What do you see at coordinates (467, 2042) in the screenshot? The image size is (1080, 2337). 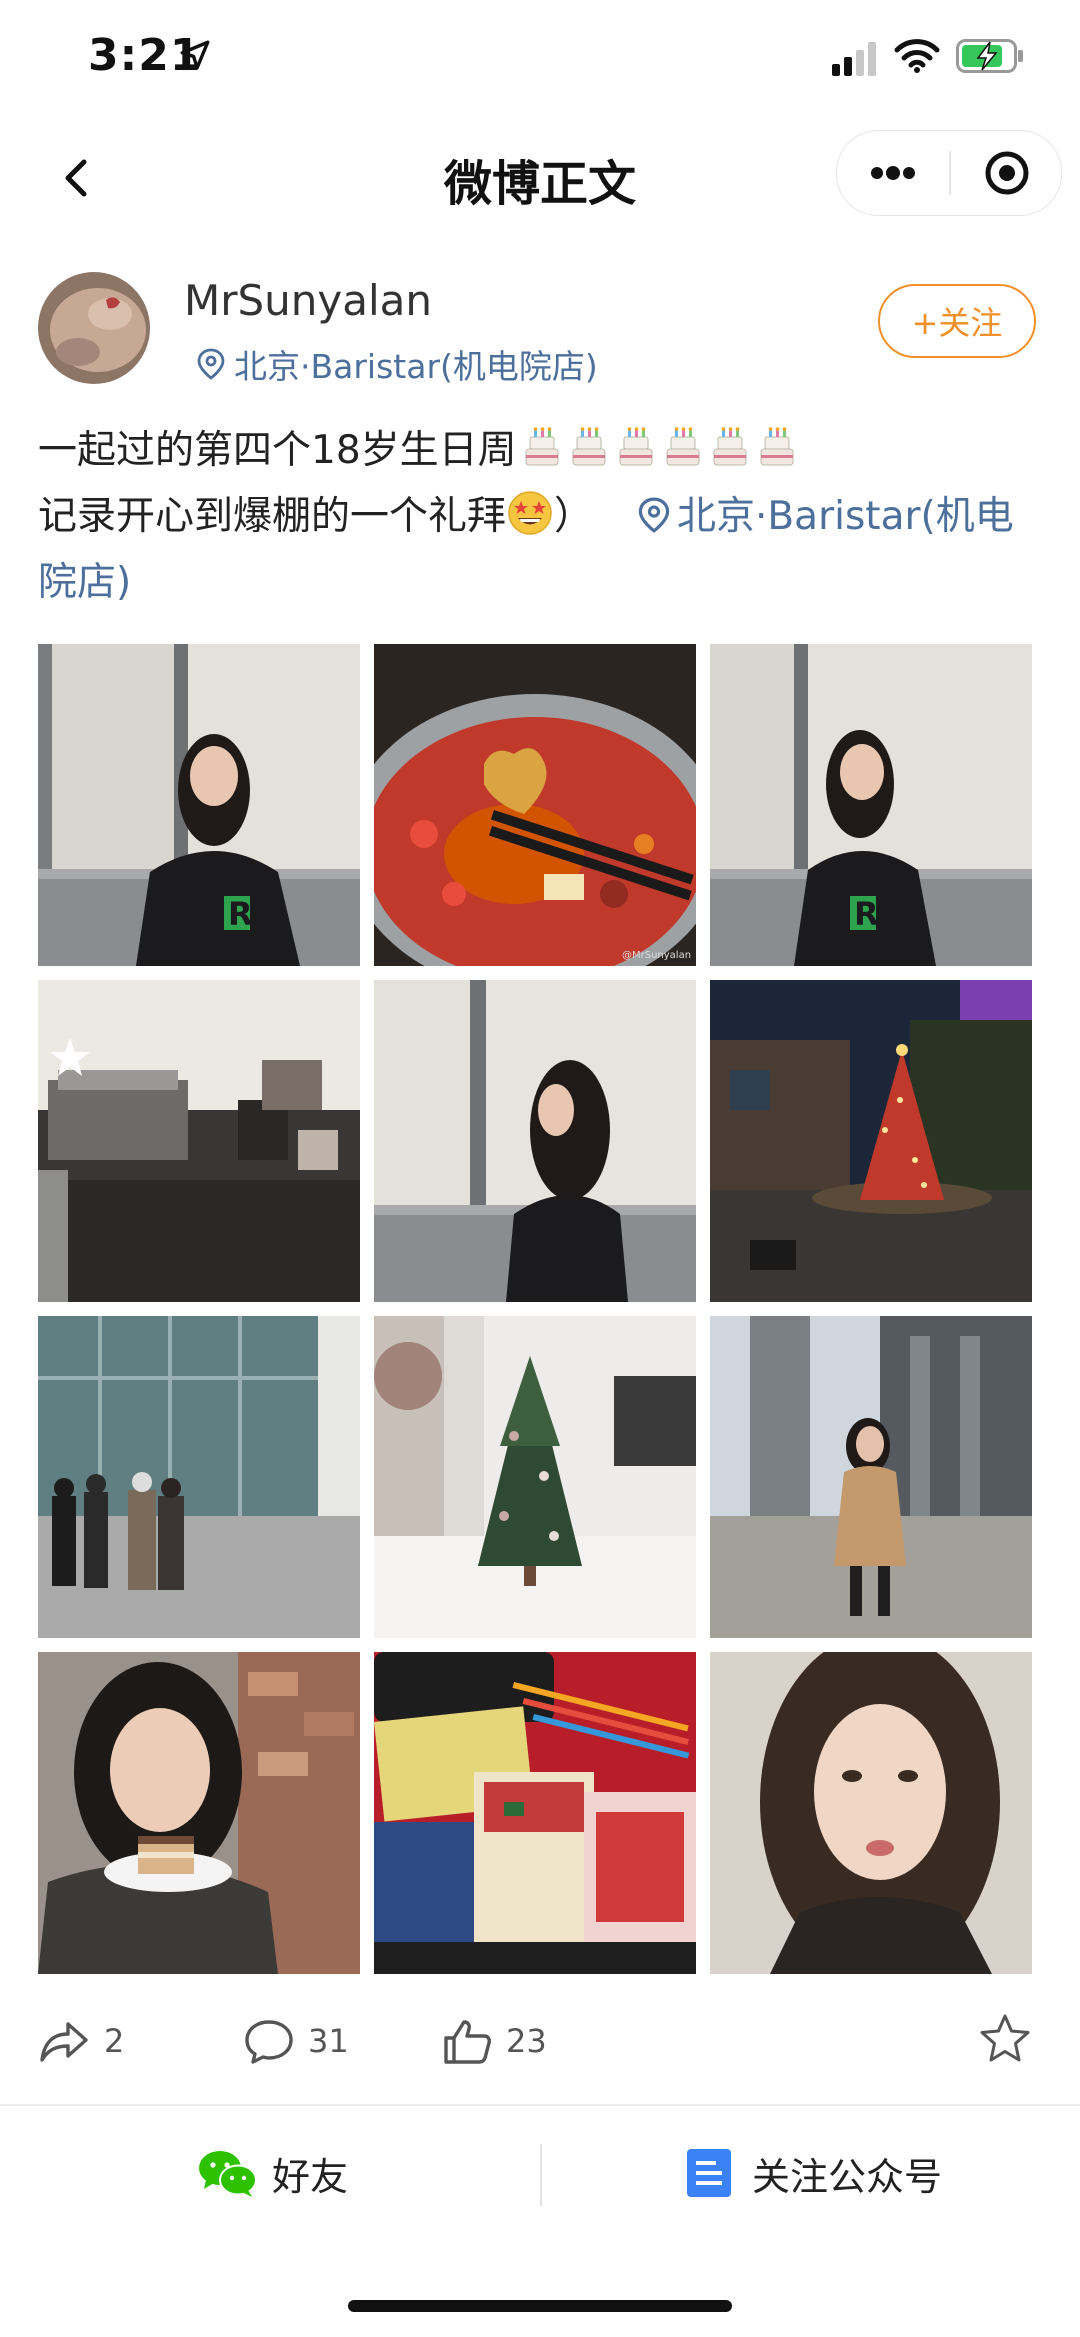 I see `thumbs-up-icon` at bounding box center [467, 2042].